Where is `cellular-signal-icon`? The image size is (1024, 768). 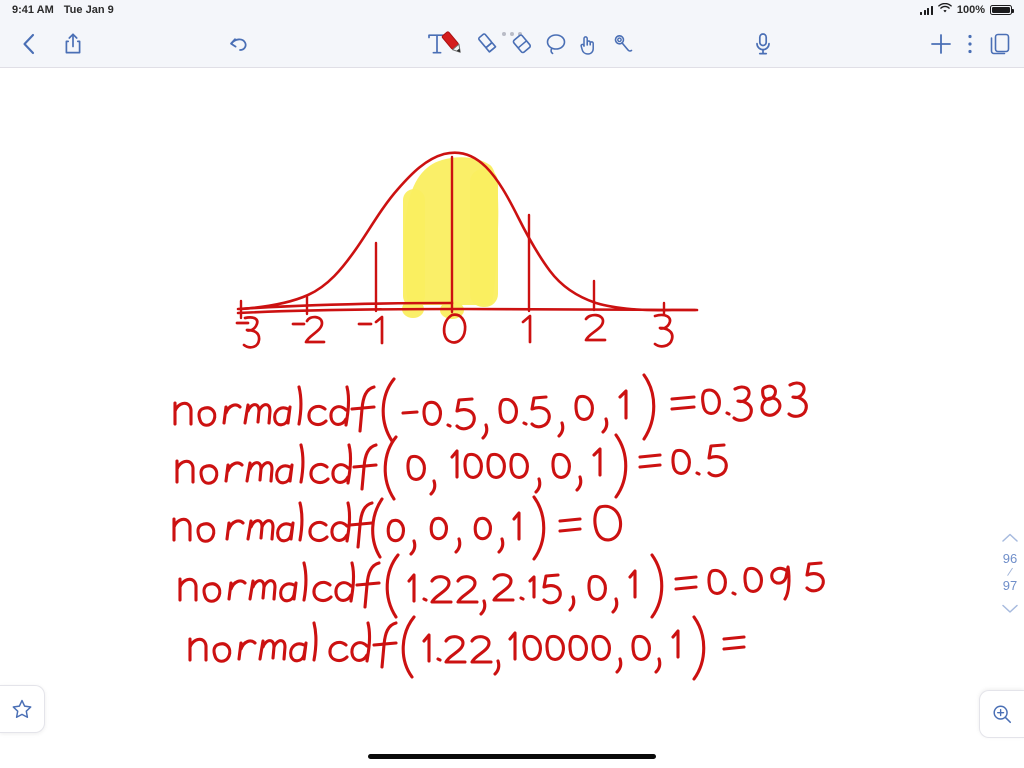 cellular-signal-icon is located at coordinates (926, 10).